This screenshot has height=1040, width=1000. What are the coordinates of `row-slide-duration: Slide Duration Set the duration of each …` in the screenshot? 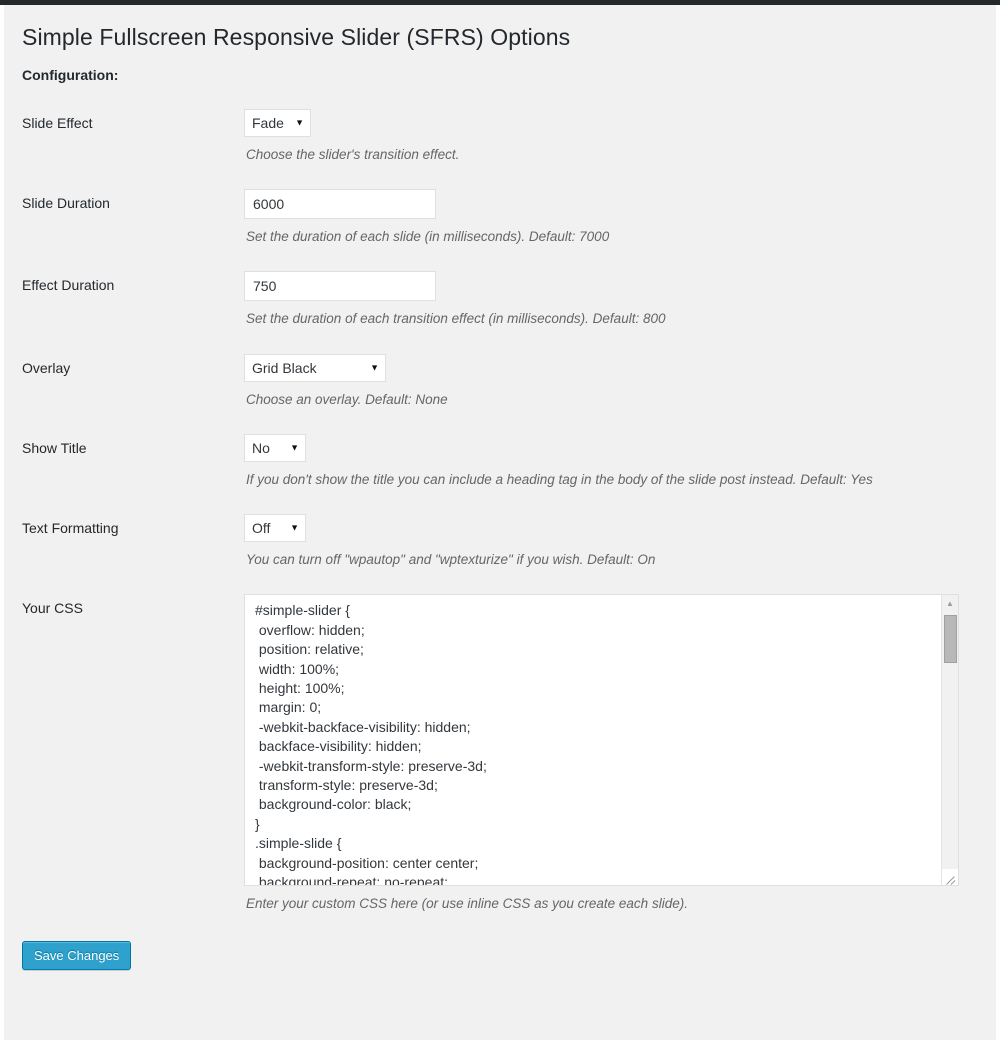 It's located at (500, 218).